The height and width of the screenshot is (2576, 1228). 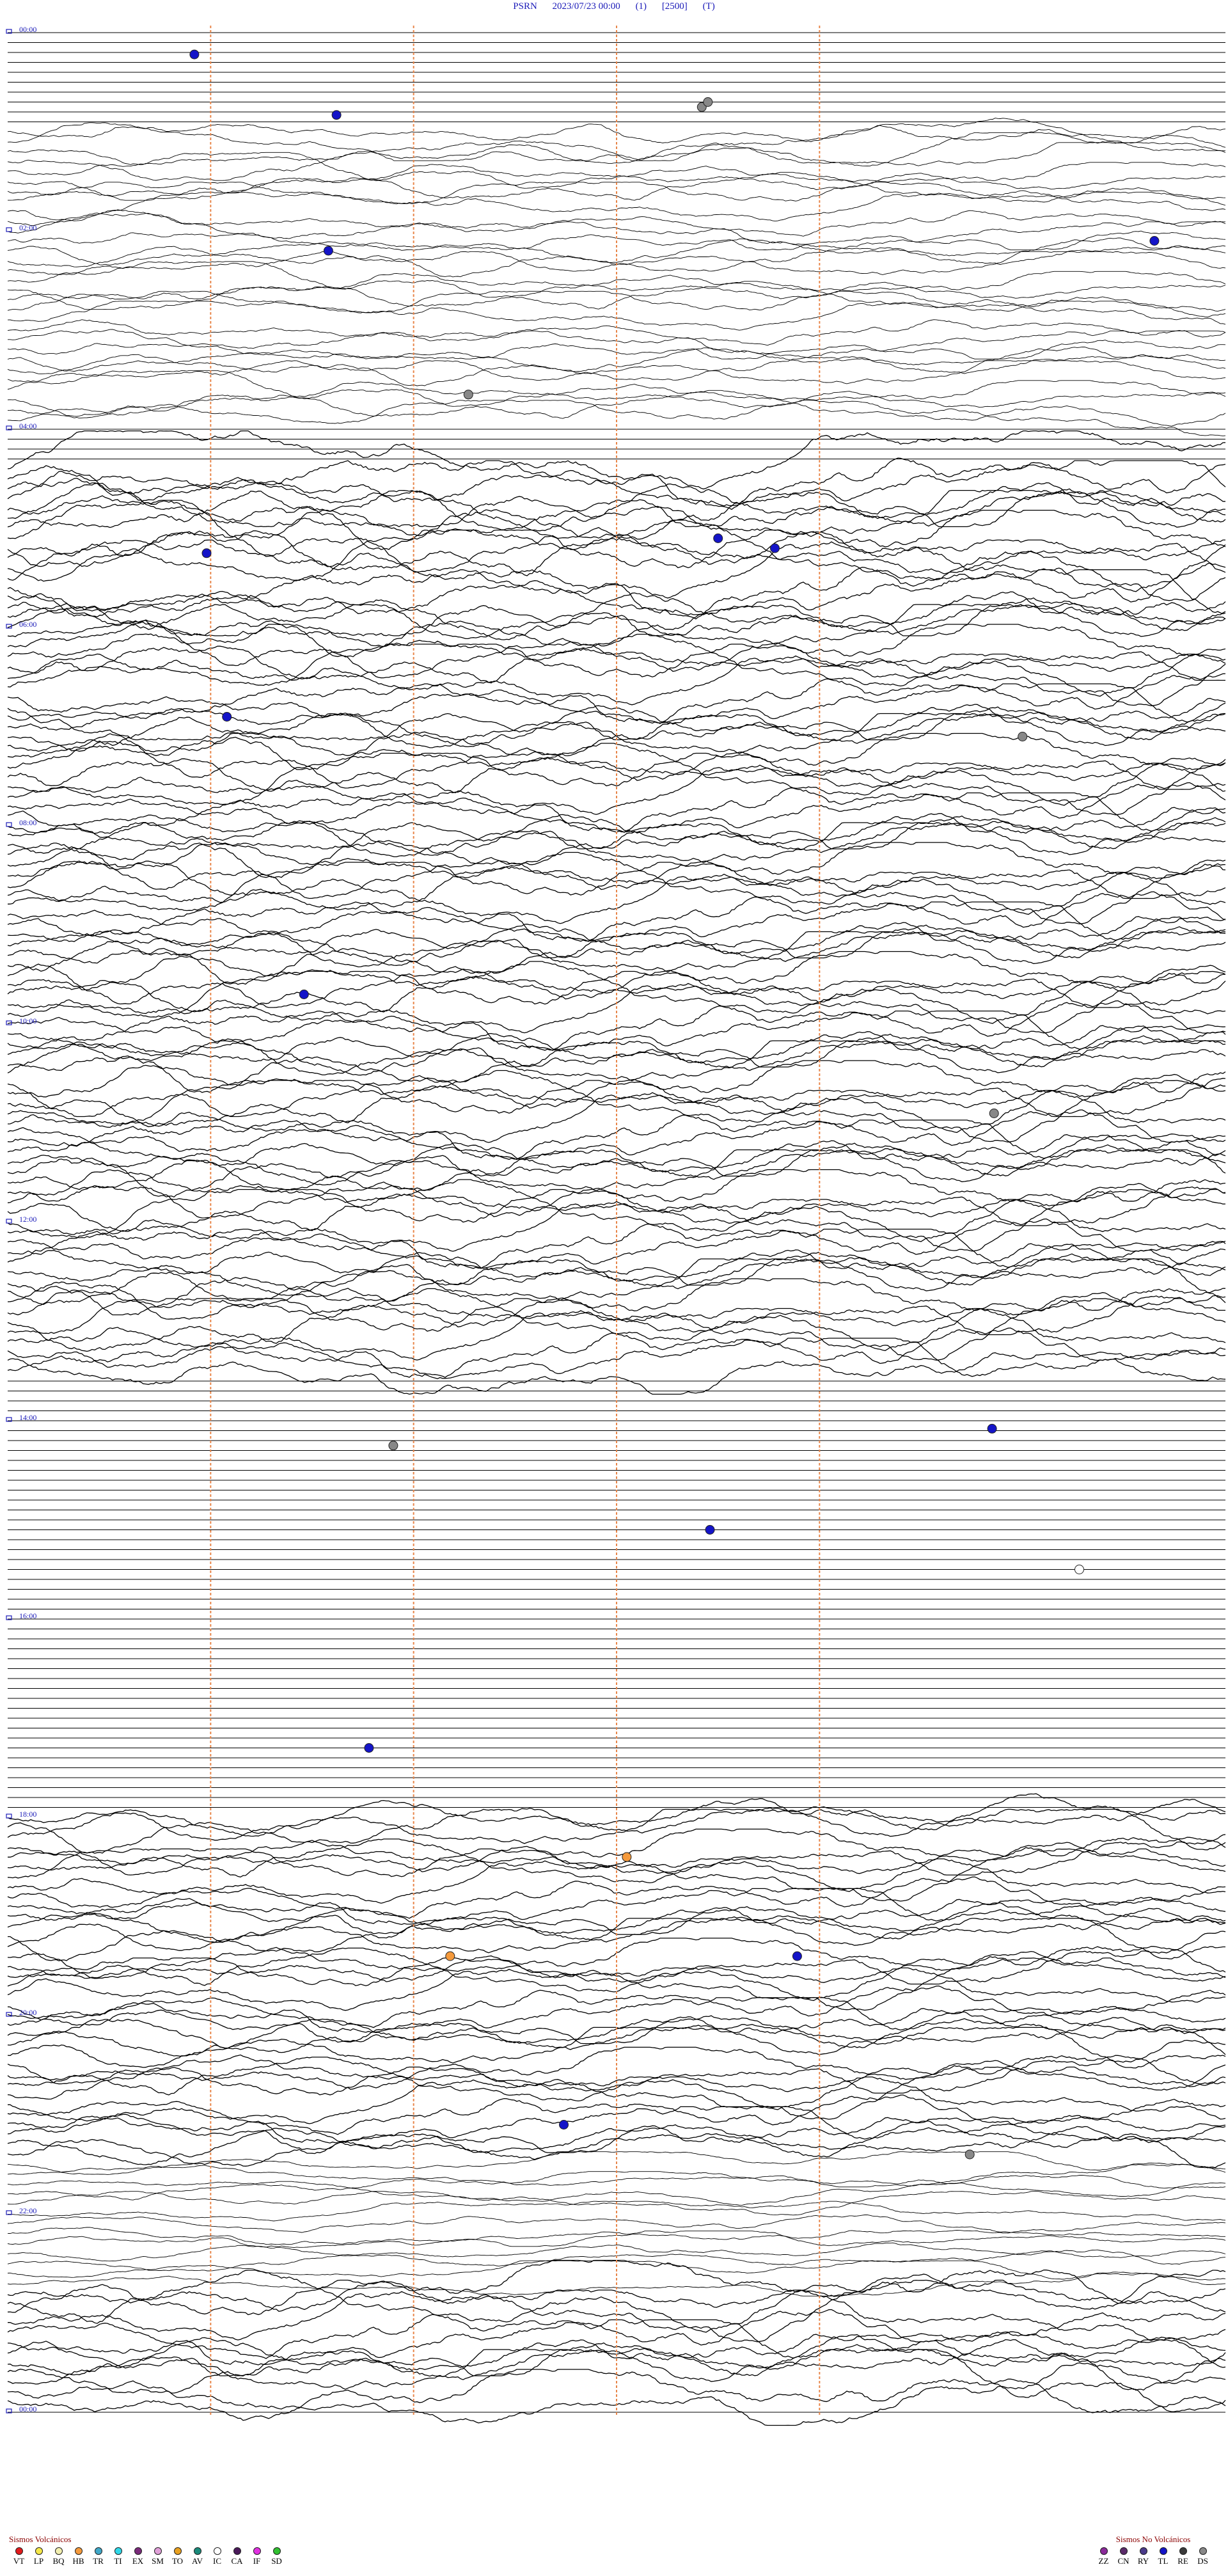 I want to click on legend-item: BQ, so click(x=58, y=2556).